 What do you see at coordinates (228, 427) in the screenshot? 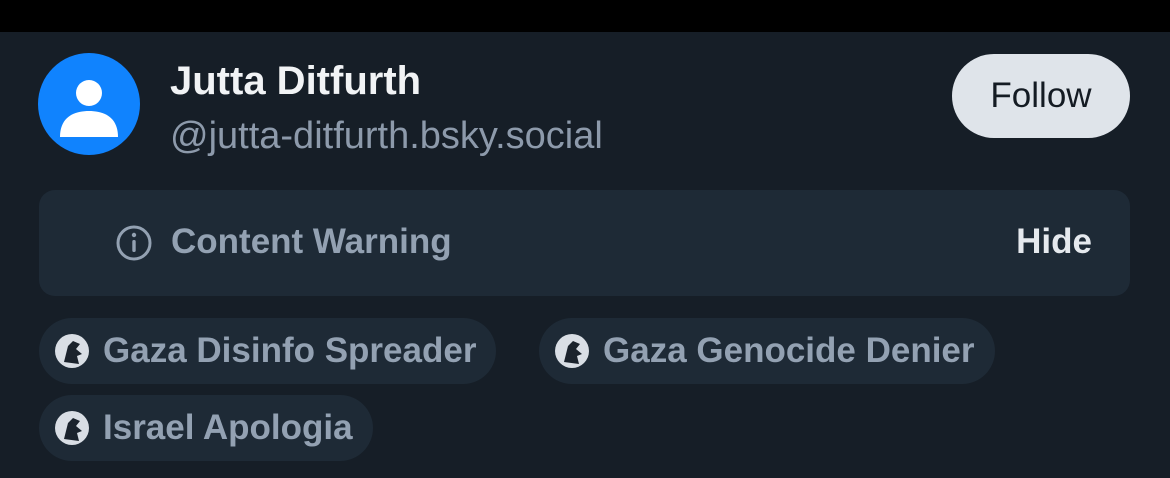
I see `label-text: Israel Apologia` at bounding box center [228, 427].